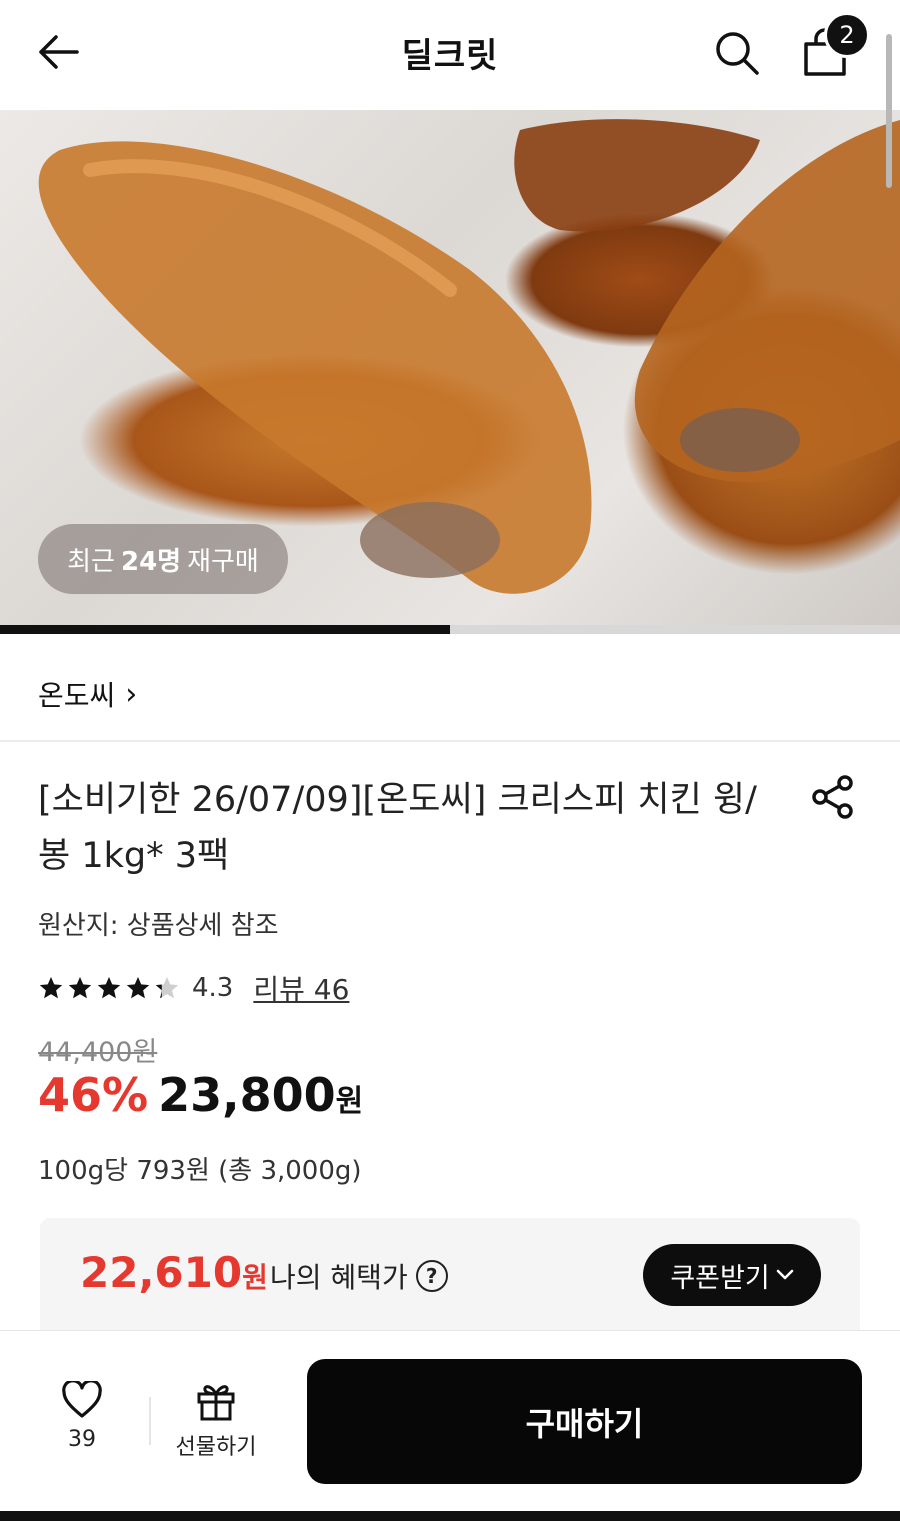 Image resolution: width=900 pixels, height=1521 pixels. Describe the element at coordinates (450, 1516) in the screenshot. I see `home-indicator` at that location.